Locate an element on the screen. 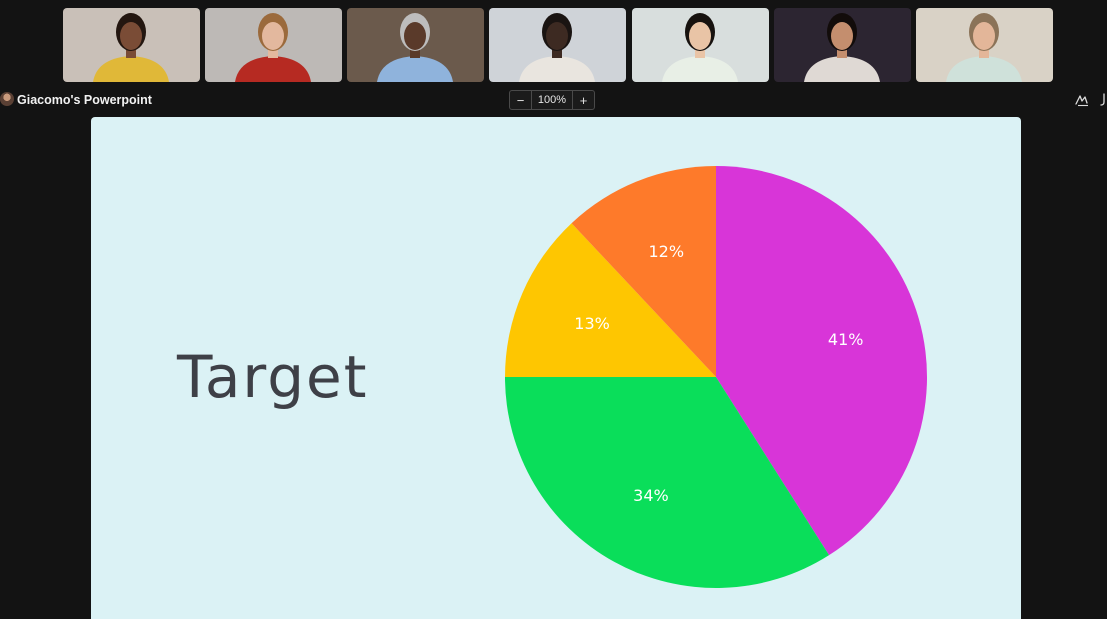 Image resolution: width=1107 pixels, height=619 pixels. share-header: Giacomo's Powerpoint − 100% + is located at coordinates (553, 101).